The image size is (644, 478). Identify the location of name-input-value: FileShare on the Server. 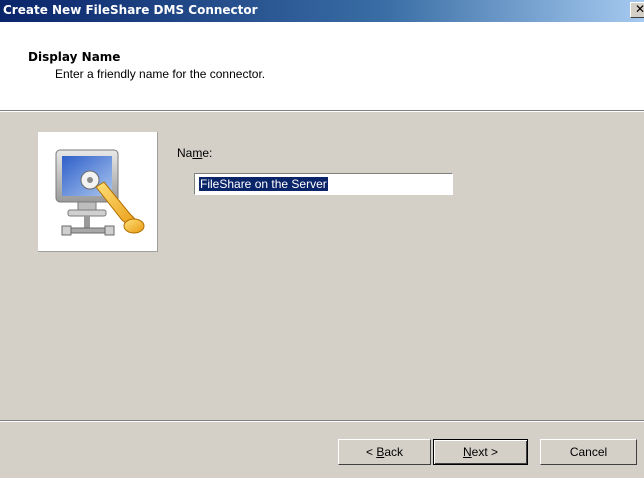
(263, 184).